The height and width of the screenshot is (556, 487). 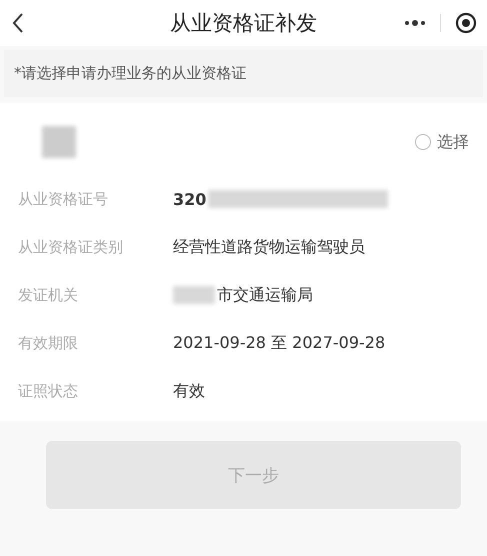 I want to click on field-label: 发证机关, so click(x=48, y=295).